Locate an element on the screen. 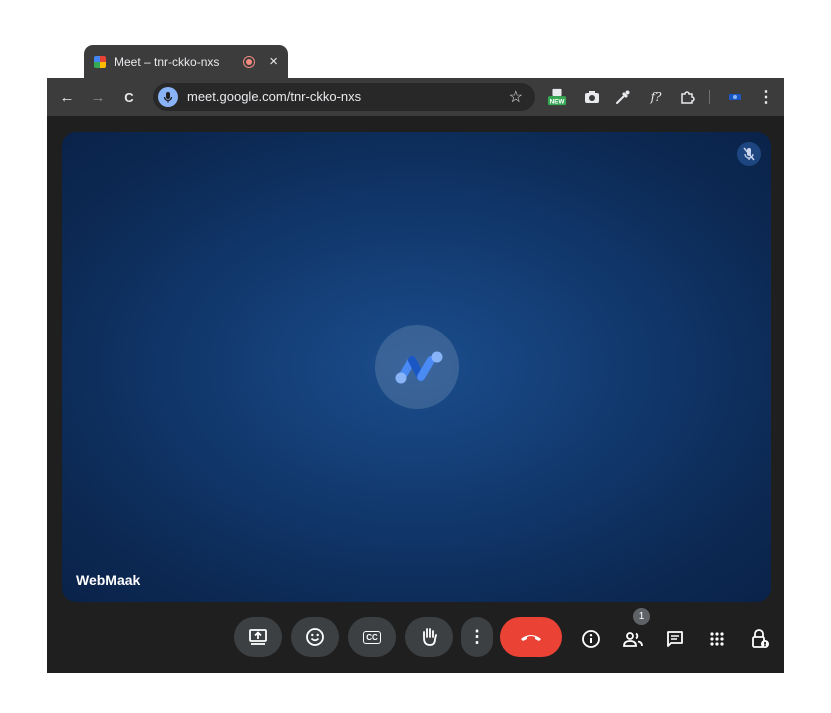 Image resolution: width=831 pixels, height=713 pixels. raise-hand-button is located at coordinates (429, 637).